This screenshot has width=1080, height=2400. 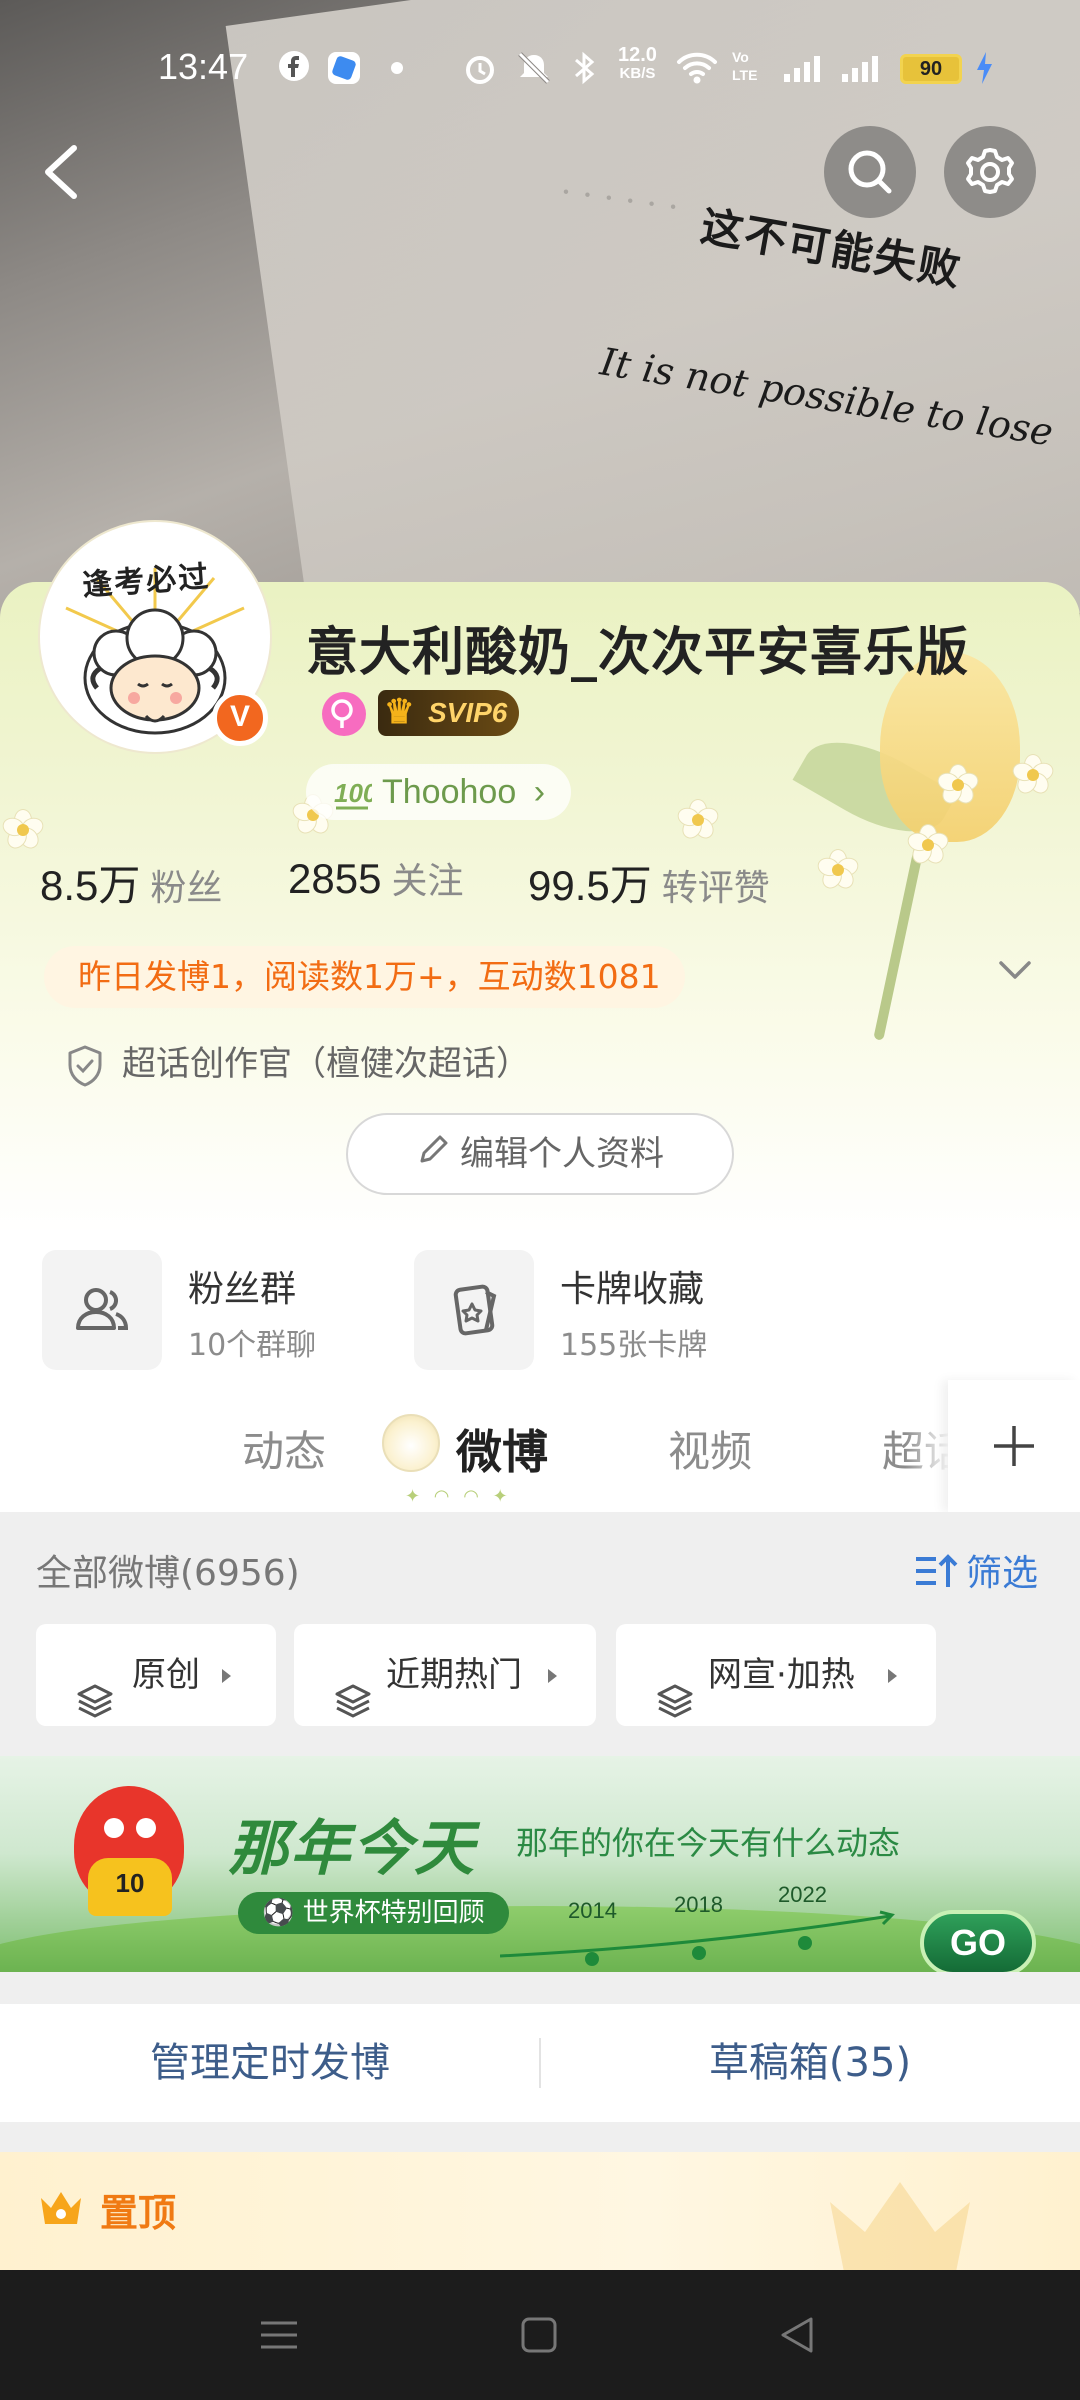 I want to click on profile-tag-link: 100 Thoohoo ›, so click(x=439, y=792).